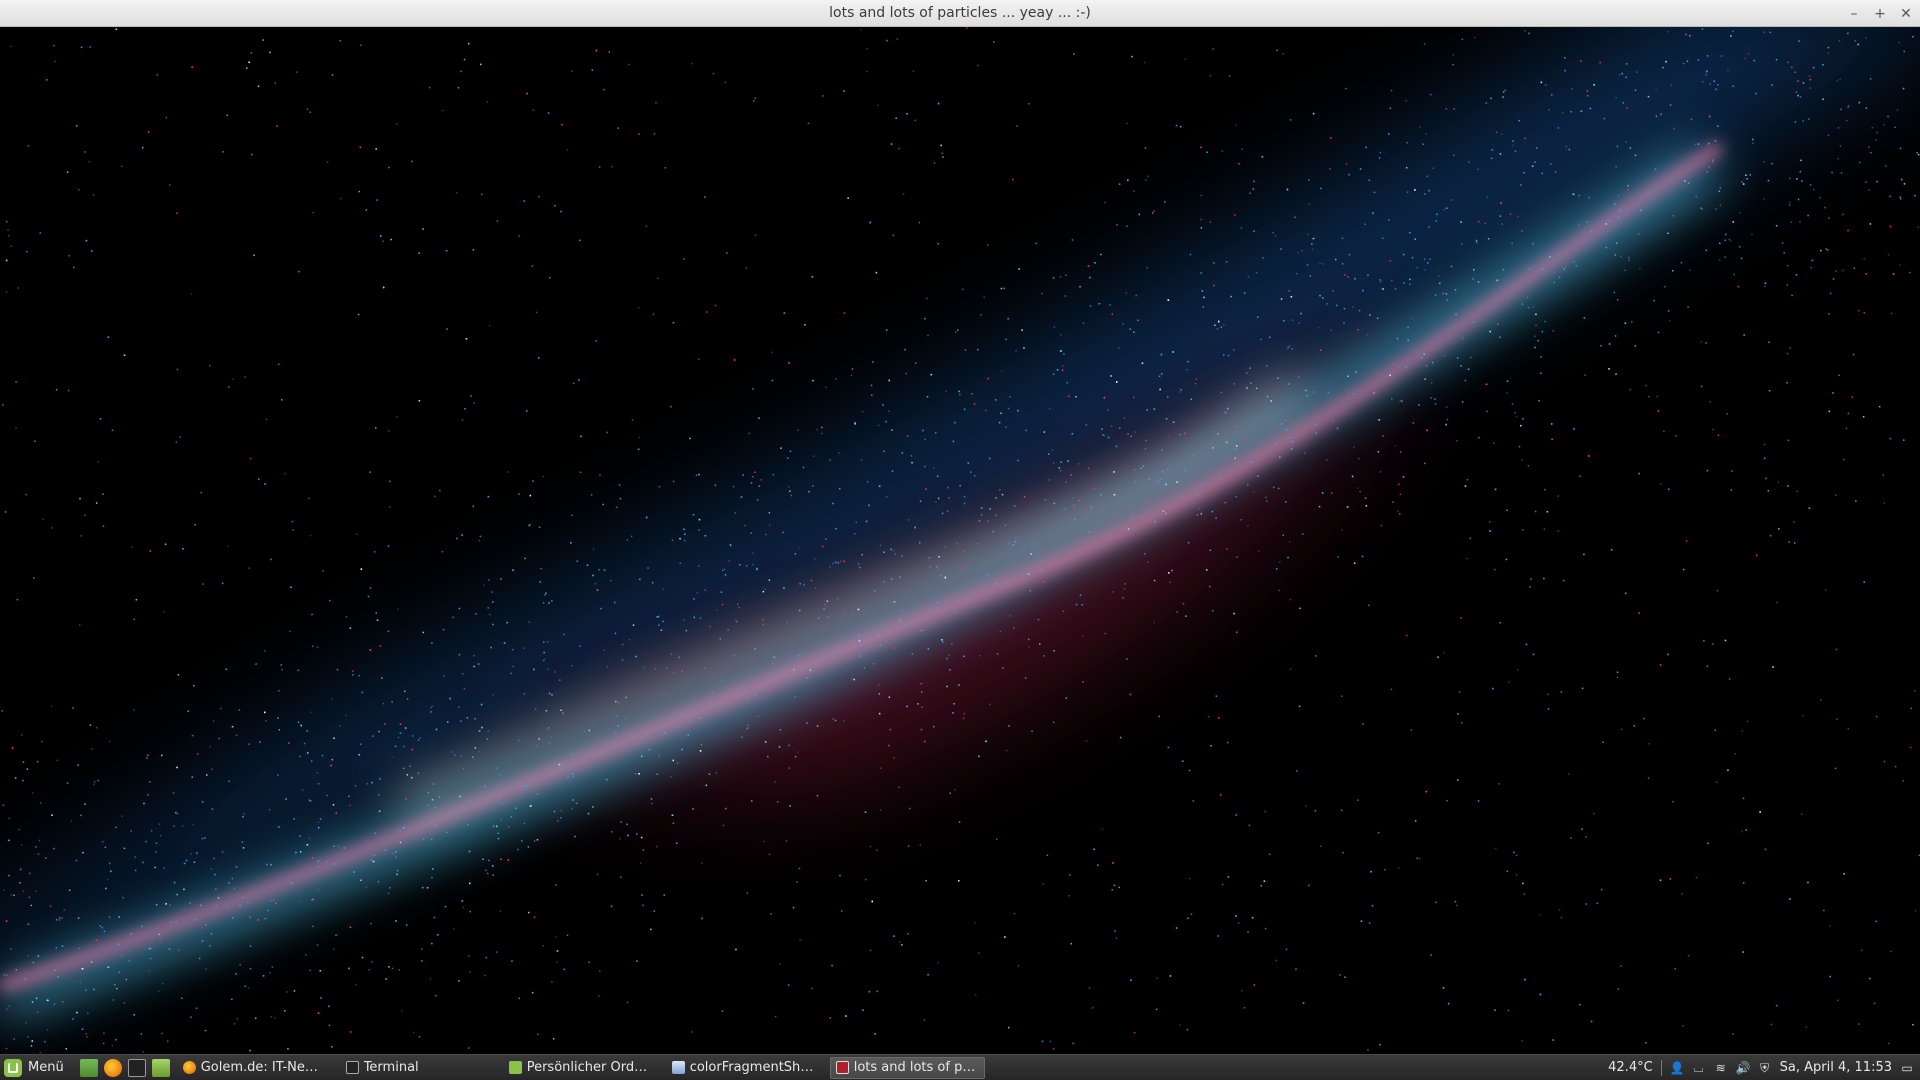 The image size is (1920, 1080). What do you see at coordinates (1765, 1068) in the screenshot?
I see `update-shield-icon: ⛨` at bounding box center [1765, 1068].